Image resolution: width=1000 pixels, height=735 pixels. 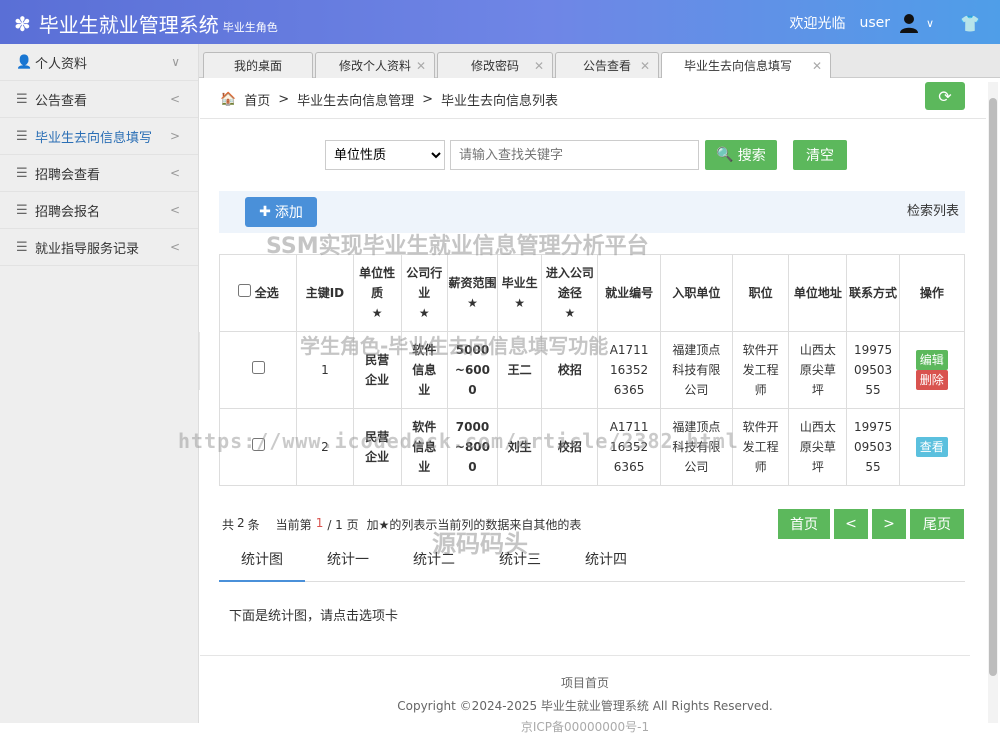 What do you see at coordinates (937, 524) in the screenshot?
I see `last-page-button: 尾页` at bounding box center [937, 524].